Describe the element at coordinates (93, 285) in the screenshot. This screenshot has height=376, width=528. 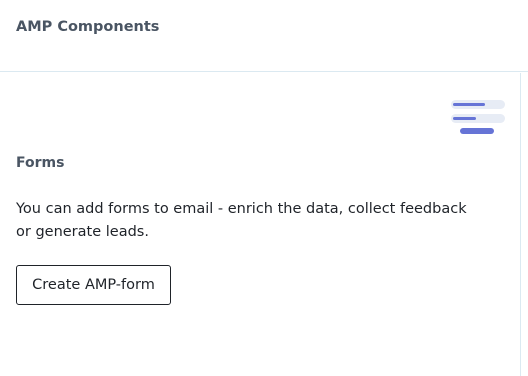
I see `create-amp-form-button: Create AMP-form` at that location.